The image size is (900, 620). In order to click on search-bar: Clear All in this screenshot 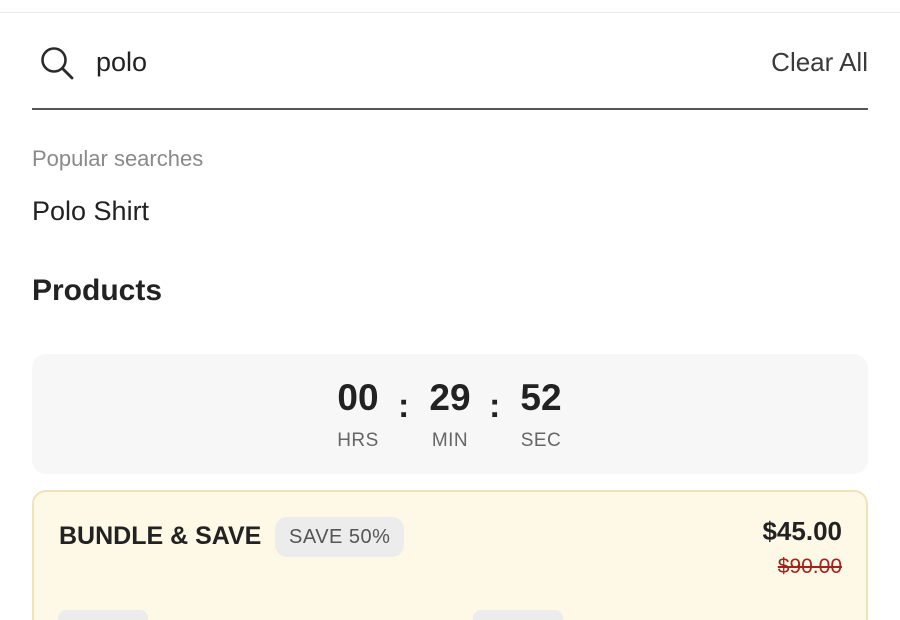, I will do `click(450, 74)`.